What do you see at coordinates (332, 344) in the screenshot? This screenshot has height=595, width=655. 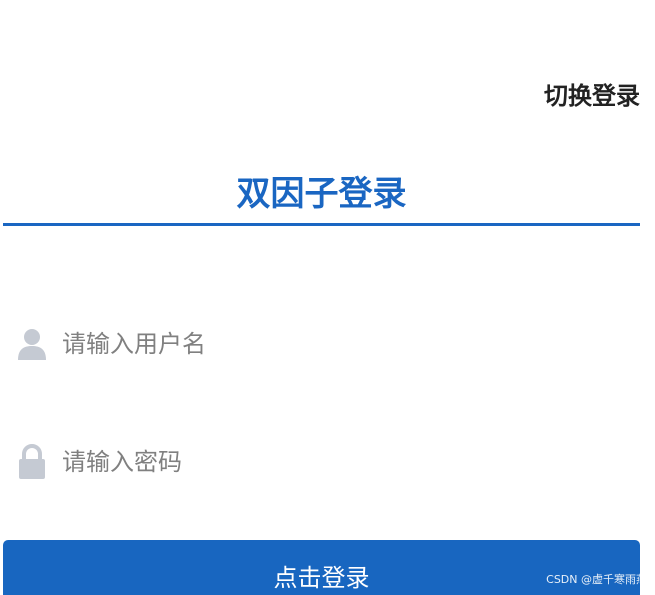 I see `username-input` at bounding box center [332, 344].